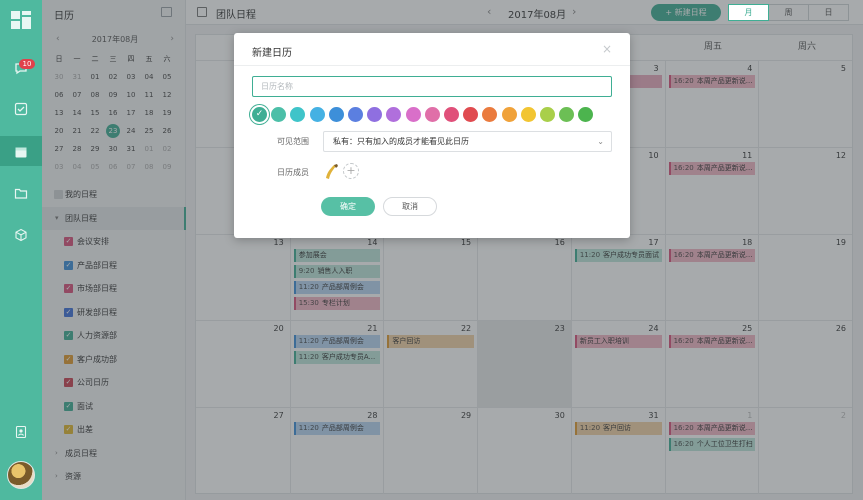 Image resolution: width=863 pixels, height=500 pixels. What do you see at coordinates (348, 206) in the screenshot?
I see `confirm-button: 确定` at bounding box center [348, 206].